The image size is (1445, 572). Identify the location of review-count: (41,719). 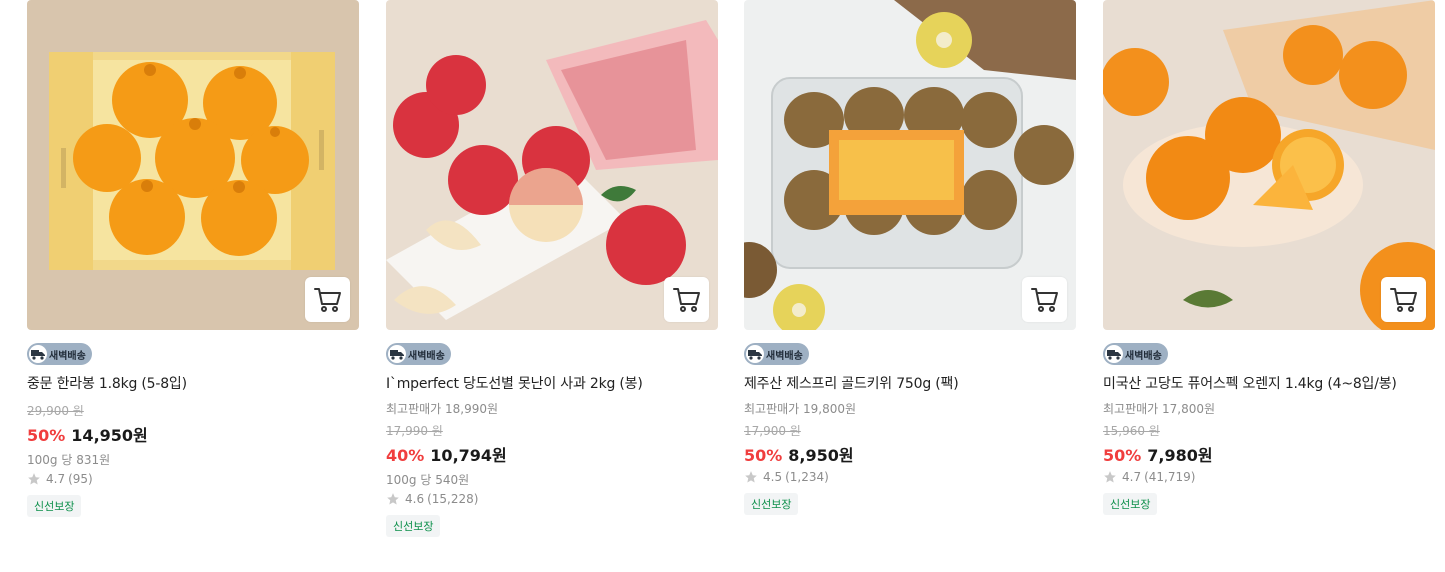
(1170, 477).